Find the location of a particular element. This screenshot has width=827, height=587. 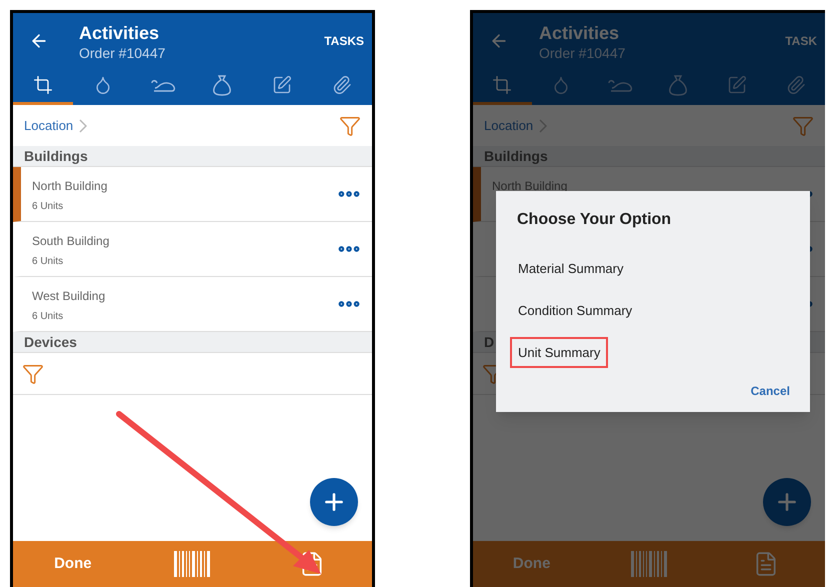

dialog-option: Condition Summary is located at coordinates (575, 310).